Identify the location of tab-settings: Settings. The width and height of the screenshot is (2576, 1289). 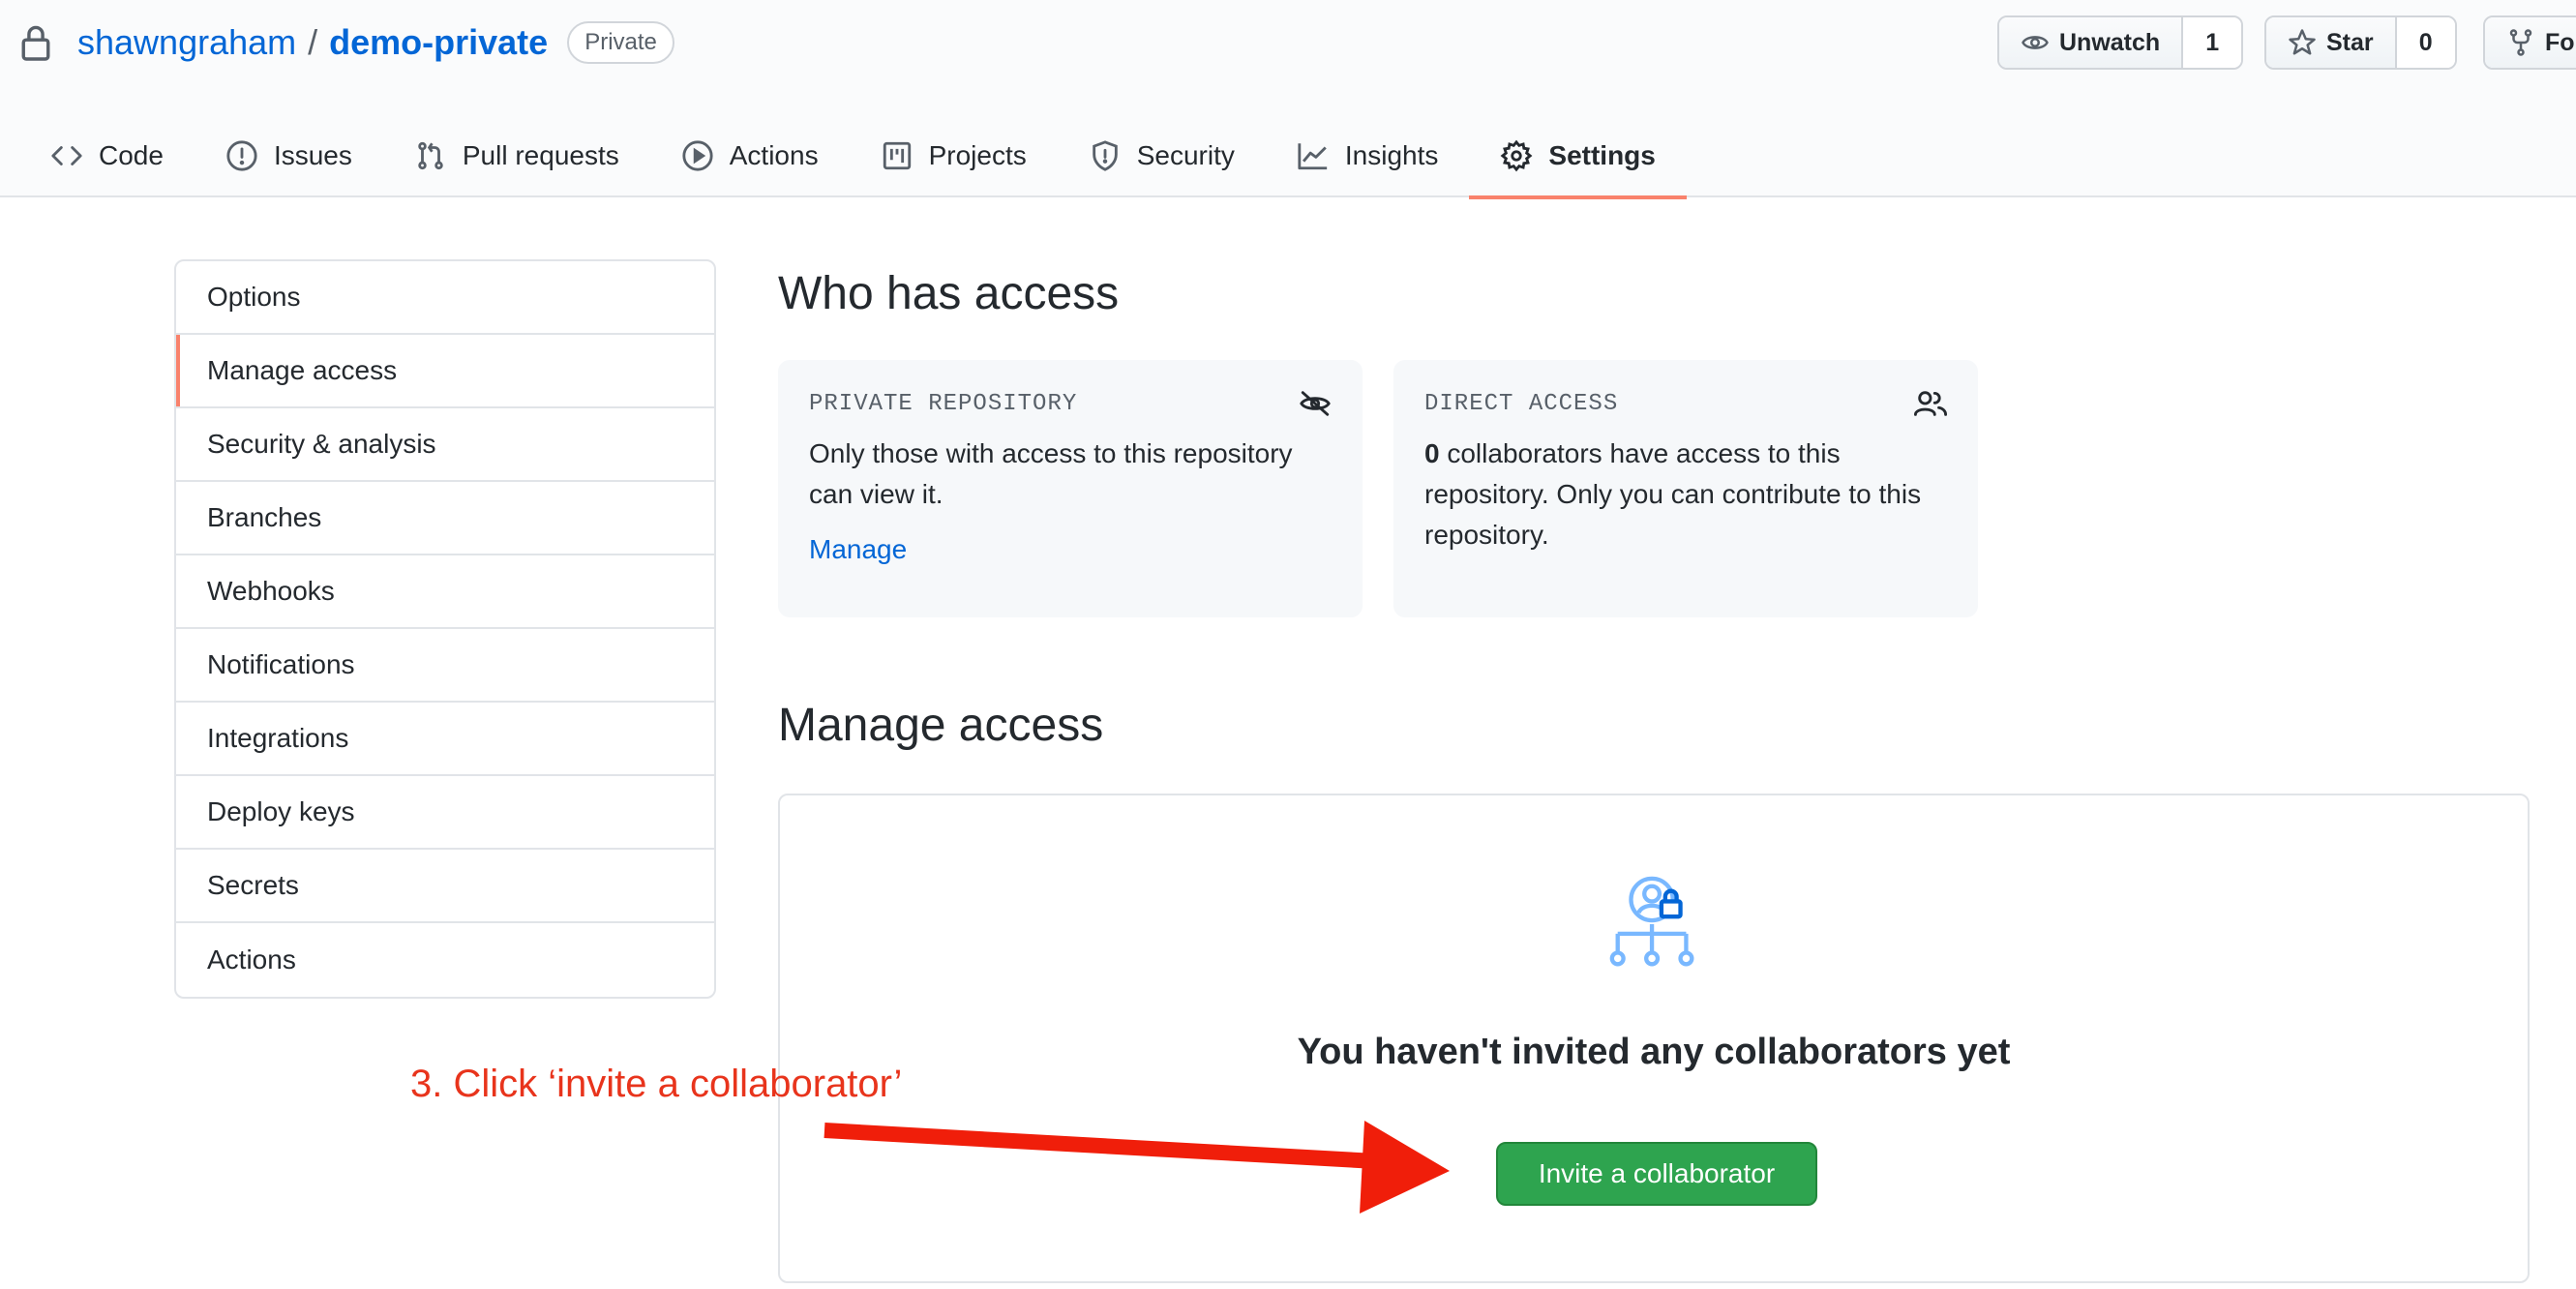
(1578, 157).